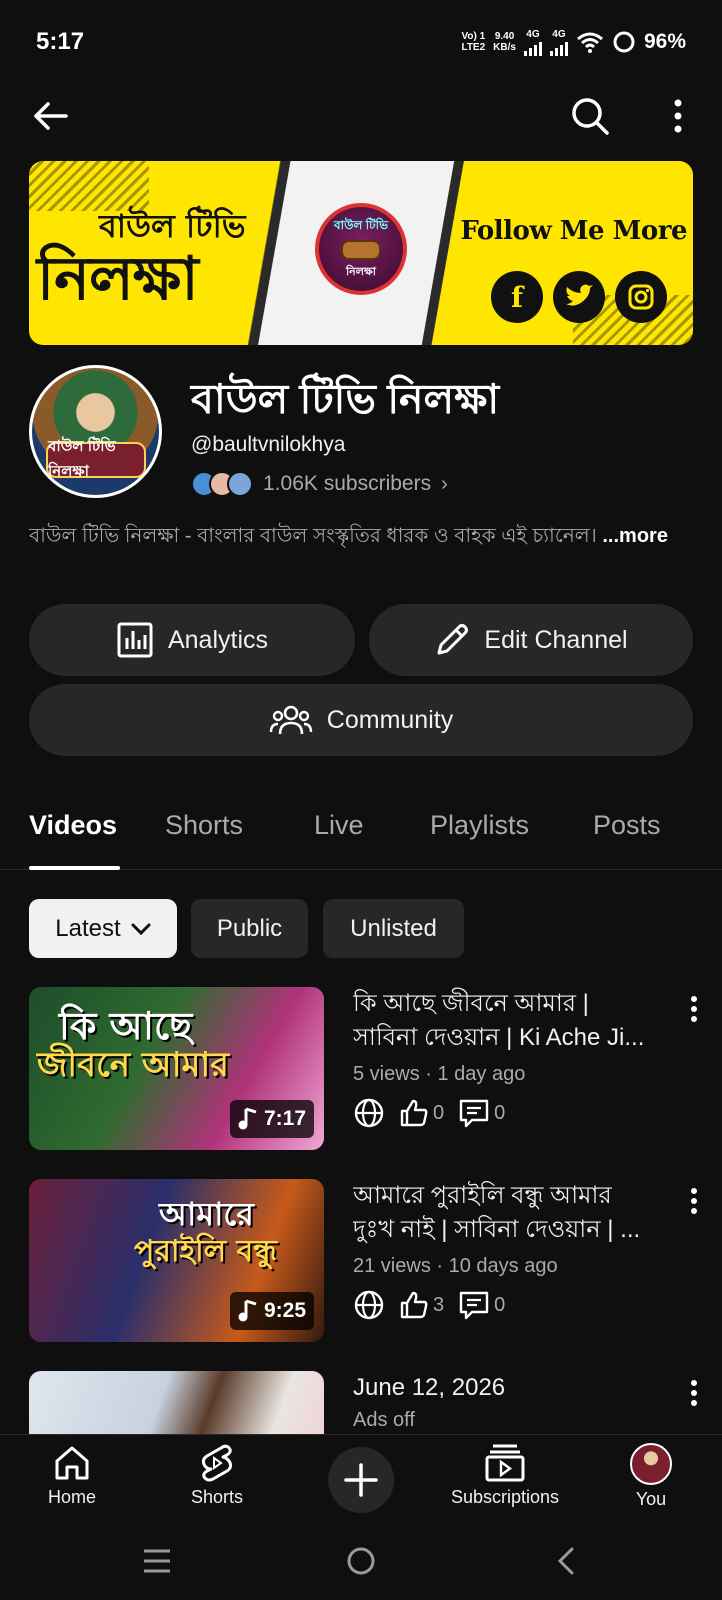 This screenshot has width=722, height=1600. I want to click on duration-badge: 9:25, so click(271, 1311).